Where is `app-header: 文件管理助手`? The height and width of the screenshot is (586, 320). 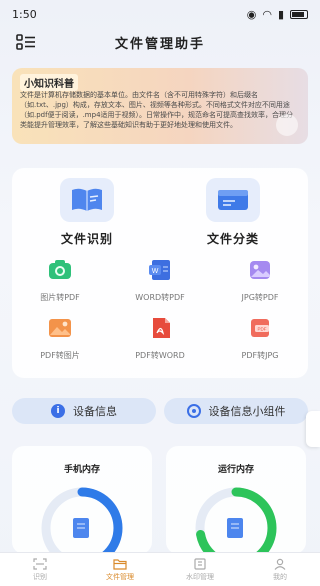
app-header: 文件管理助手 is located at coordinates (160, 42).